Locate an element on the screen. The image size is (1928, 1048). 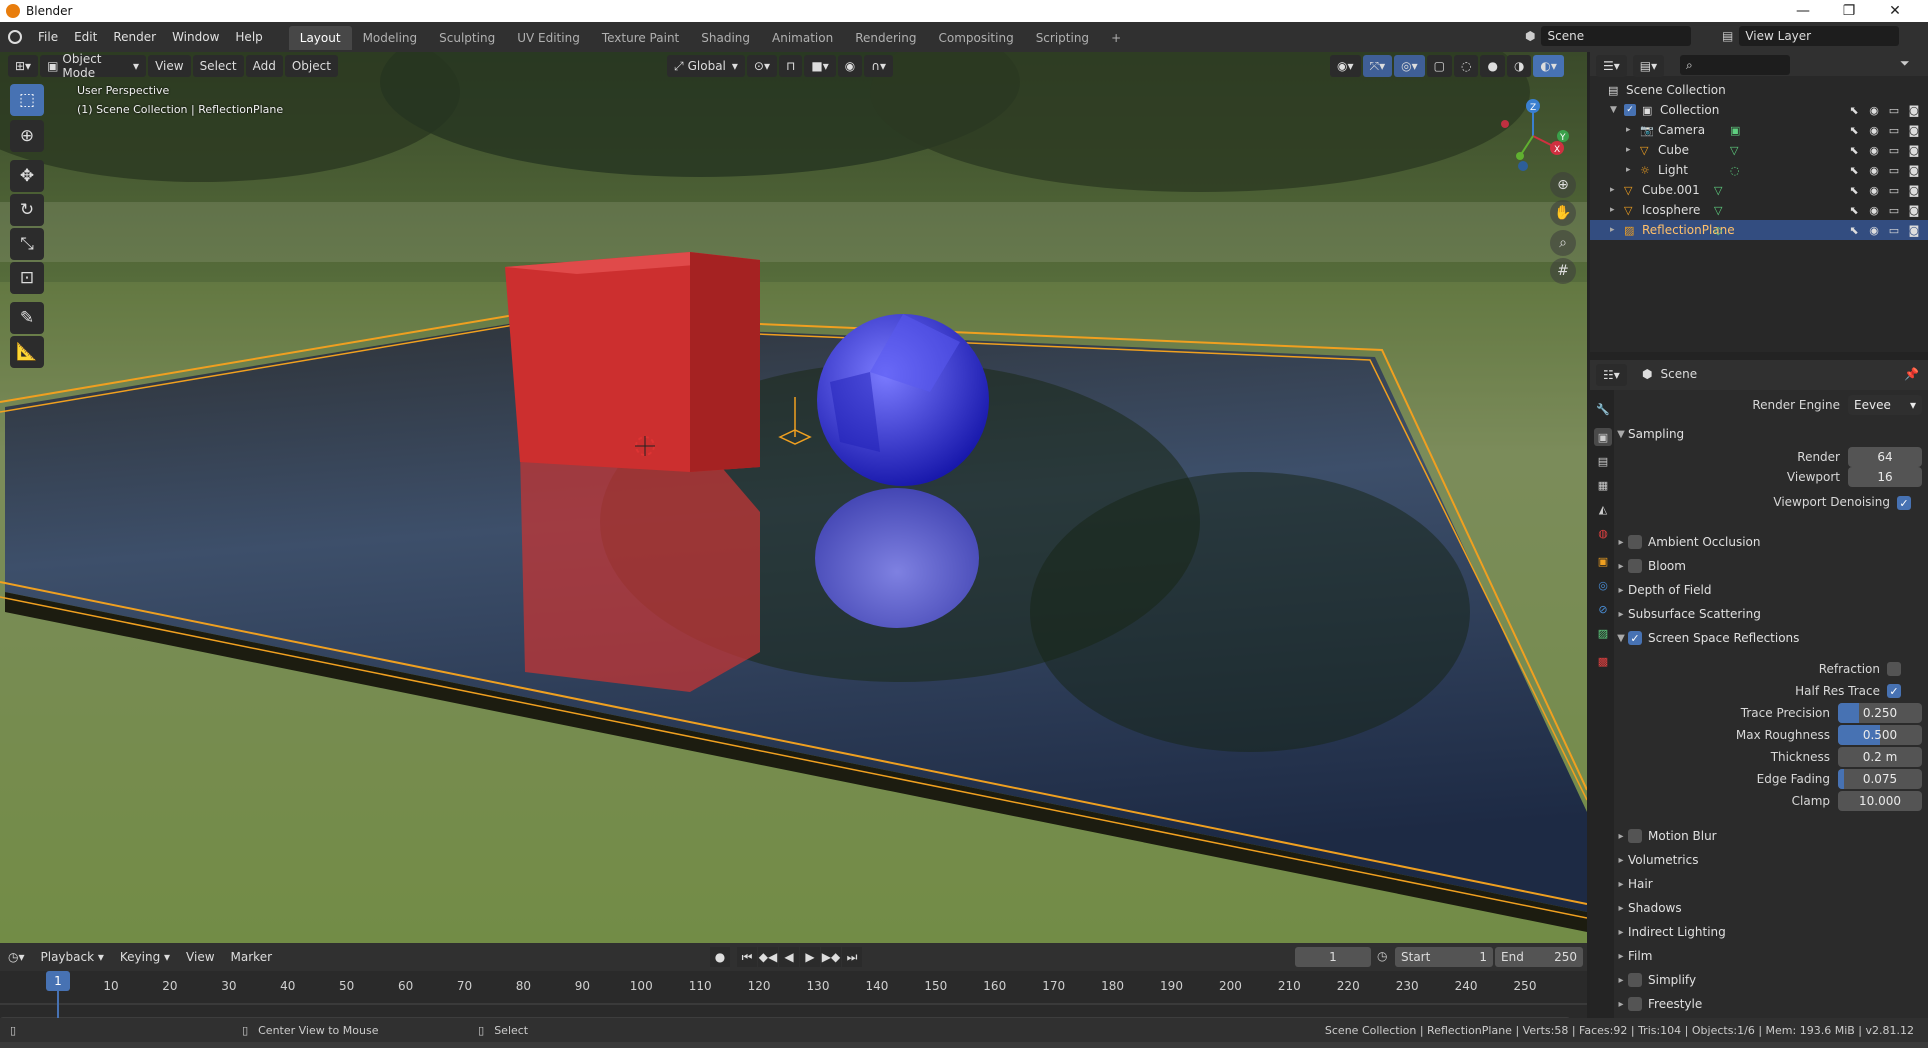
clamp-field: 10.000 is located at coordinates (1880, 801).